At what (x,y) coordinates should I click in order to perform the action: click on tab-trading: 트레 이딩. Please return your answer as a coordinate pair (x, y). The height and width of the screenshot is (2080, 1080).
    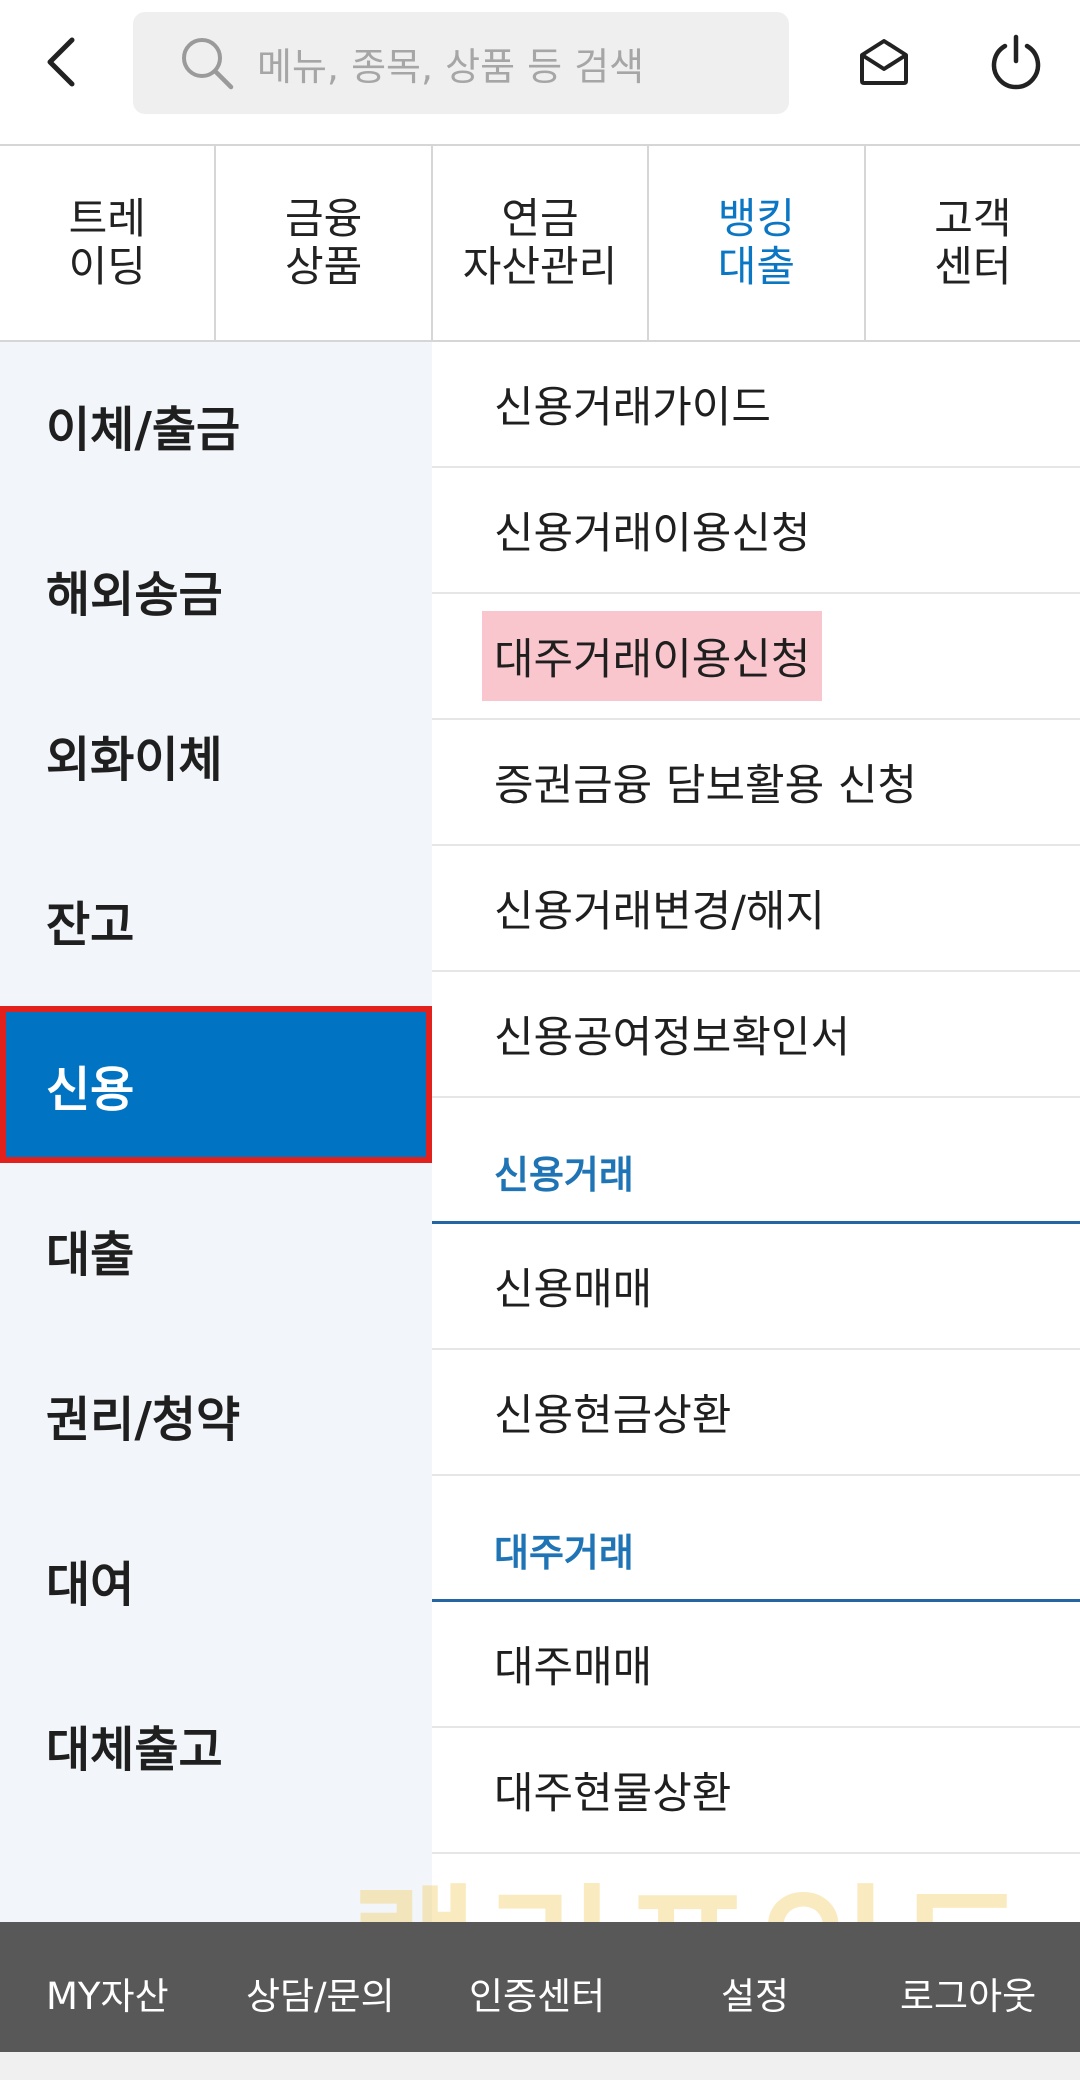
    Looking at the image, I should click on (108, 243).